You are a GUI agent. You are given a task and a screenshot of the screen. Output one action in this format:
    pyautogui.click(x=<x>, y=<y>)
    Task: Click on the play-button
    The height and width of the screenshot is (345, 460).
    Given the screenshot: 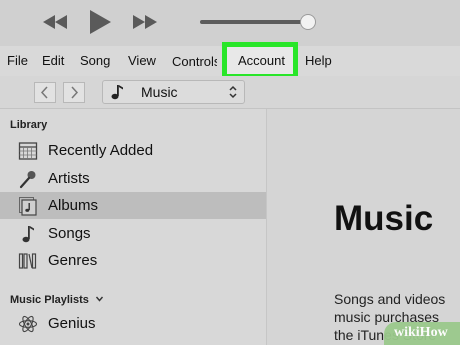 What is the action you would take?
    pyautogui.click(x=100, y=22)
    